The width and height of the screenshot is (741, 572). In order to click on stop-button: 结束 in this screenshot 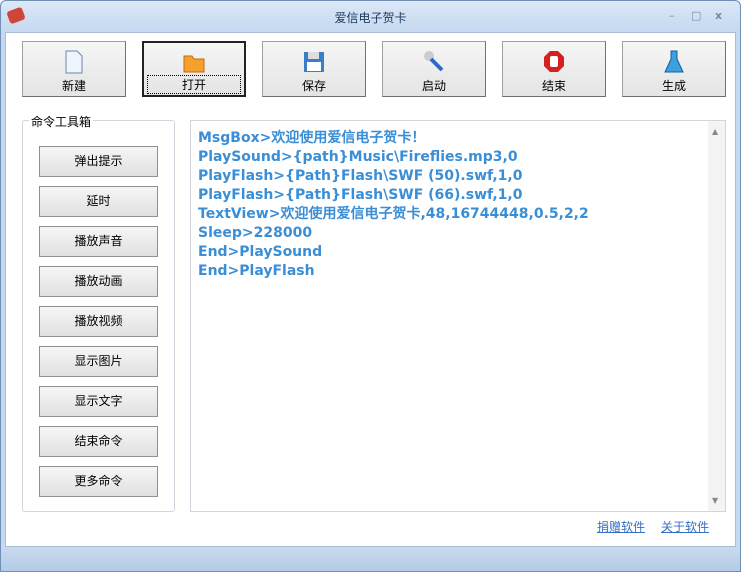, I will do `click(554, 69)`.